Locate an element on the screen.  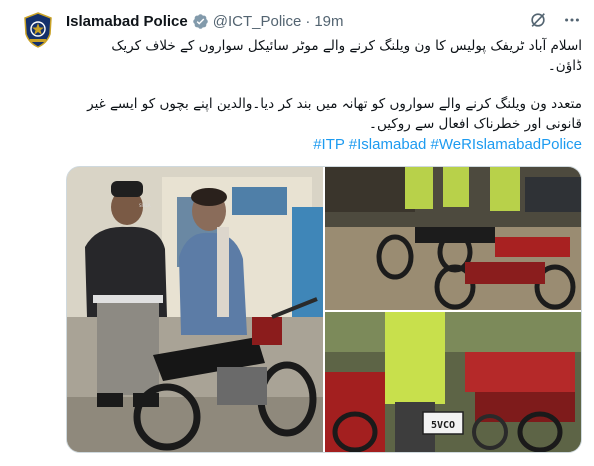
hashtag-row: #ITP #Islamabad #WeRIslamabadPolice is located at coordinates (324, 145).